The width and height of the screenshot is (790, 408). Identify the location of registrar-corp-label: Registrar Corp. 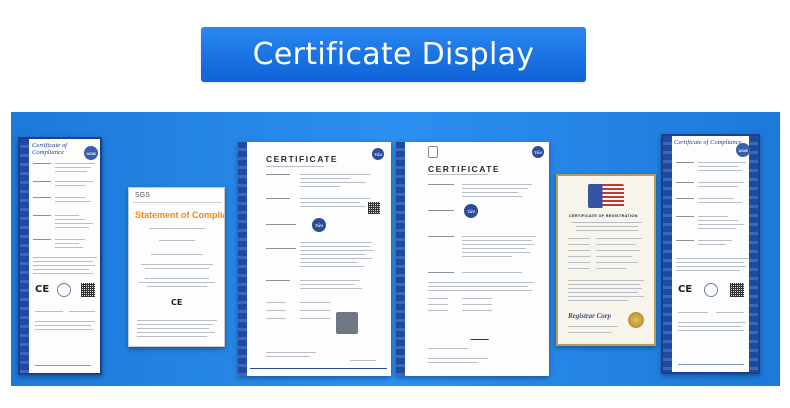
(589, 316).